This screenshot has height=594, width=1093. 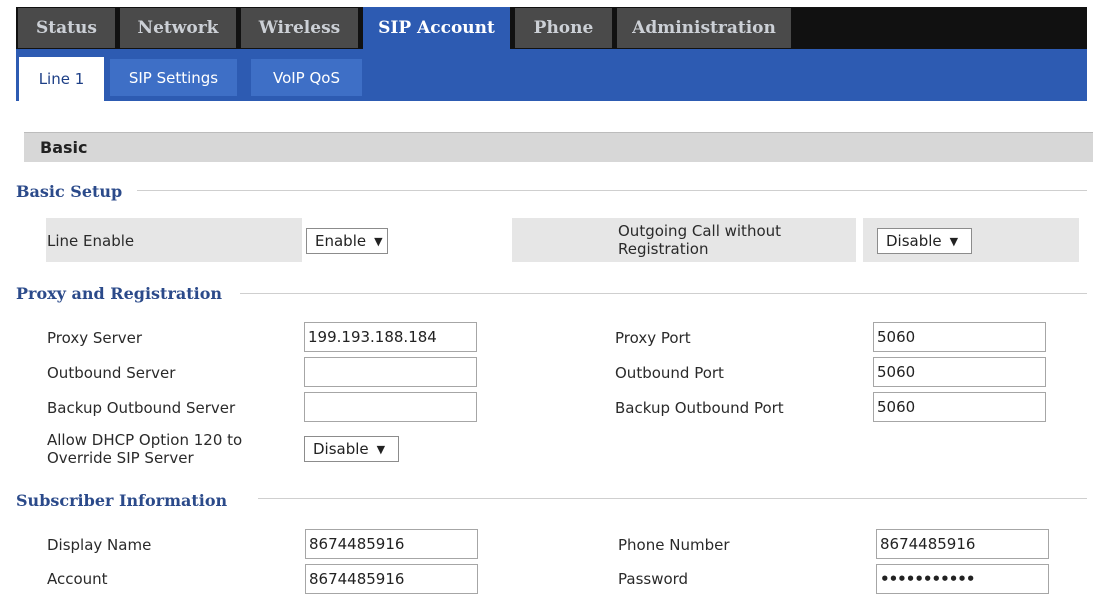 I want to click on select-value: Enable, so click(x=341, y=241).